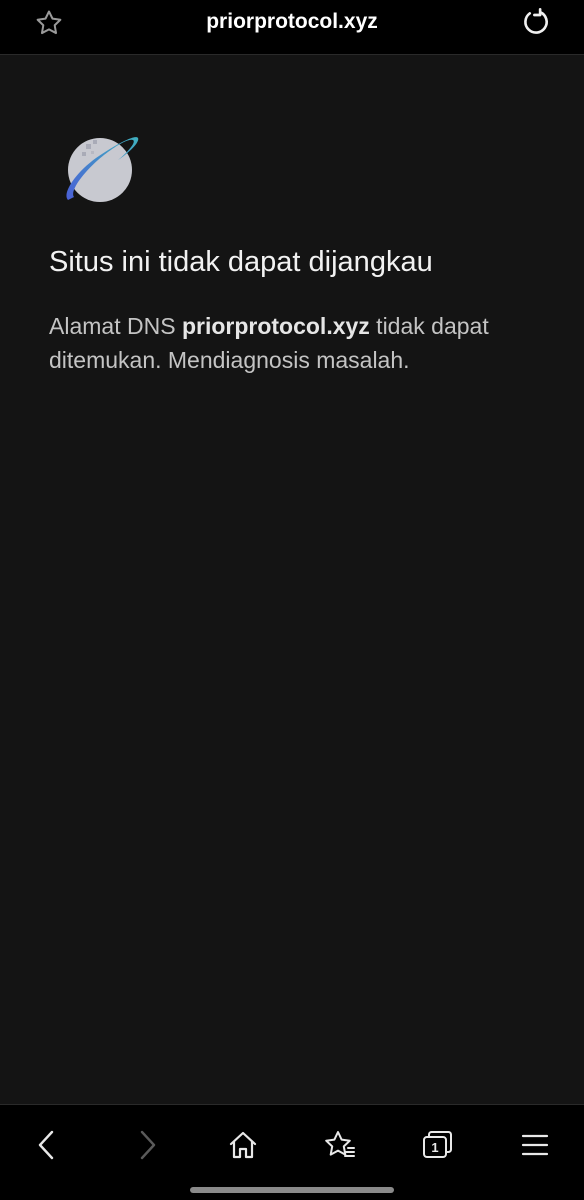 The width and height of the screenshot is (584, 1200). I want to click on address-bar: priorprotocol.xyz, so click(292, 27).